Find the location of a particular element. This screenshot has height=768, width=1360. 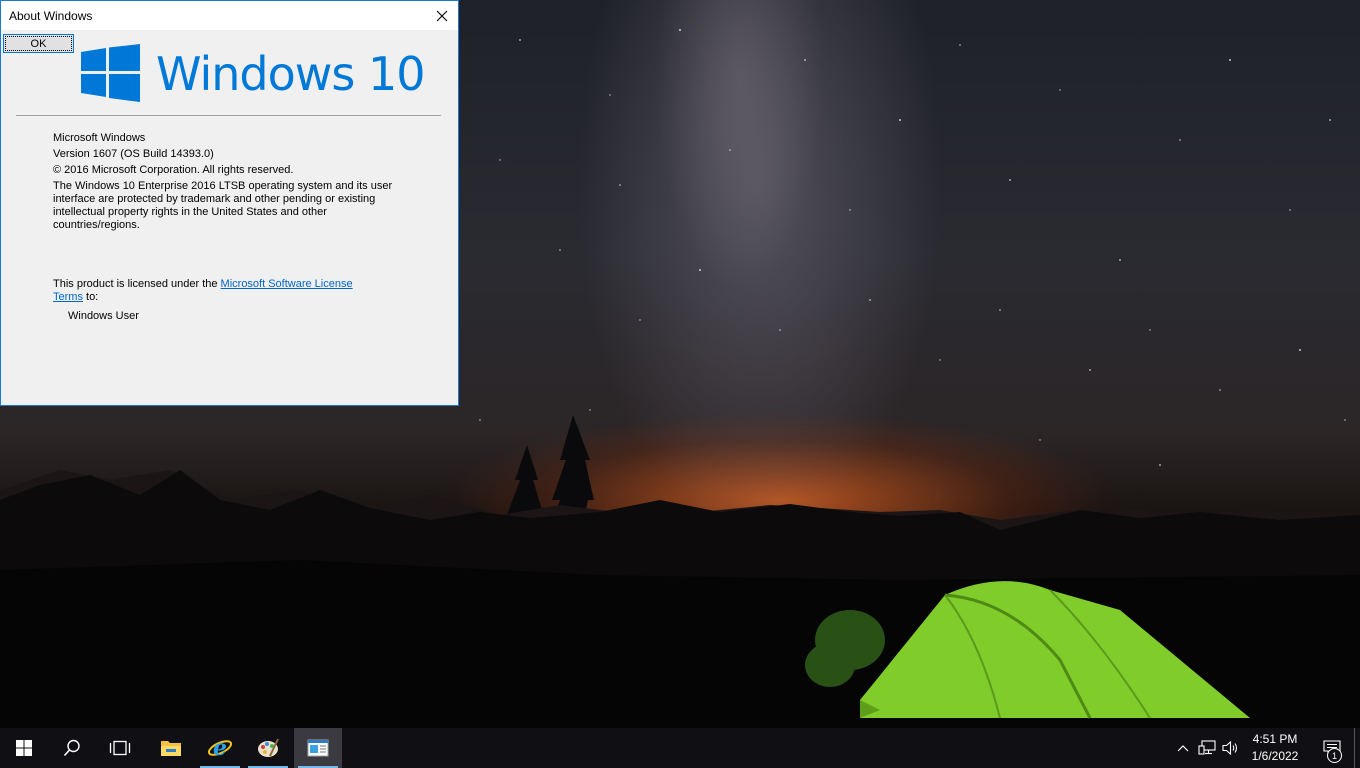

show-hidden-icons-button is located at coordinates (1183, 748).